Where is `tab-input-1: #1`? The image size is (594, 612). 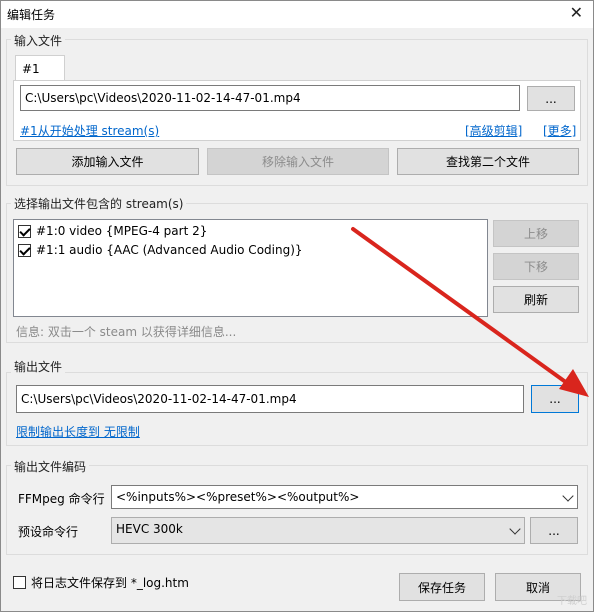
tab-input-1: #1 is located at coordinates (40, 68).